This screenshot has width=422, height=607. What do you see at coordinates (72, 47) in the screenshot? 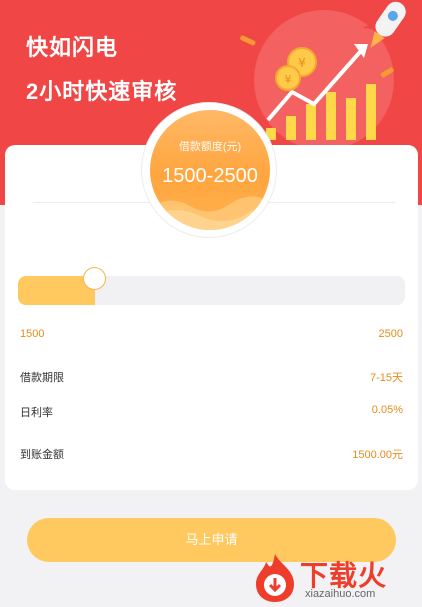
I see `hero-title-line1: 快如闪电` at bounding box center [72, 47].